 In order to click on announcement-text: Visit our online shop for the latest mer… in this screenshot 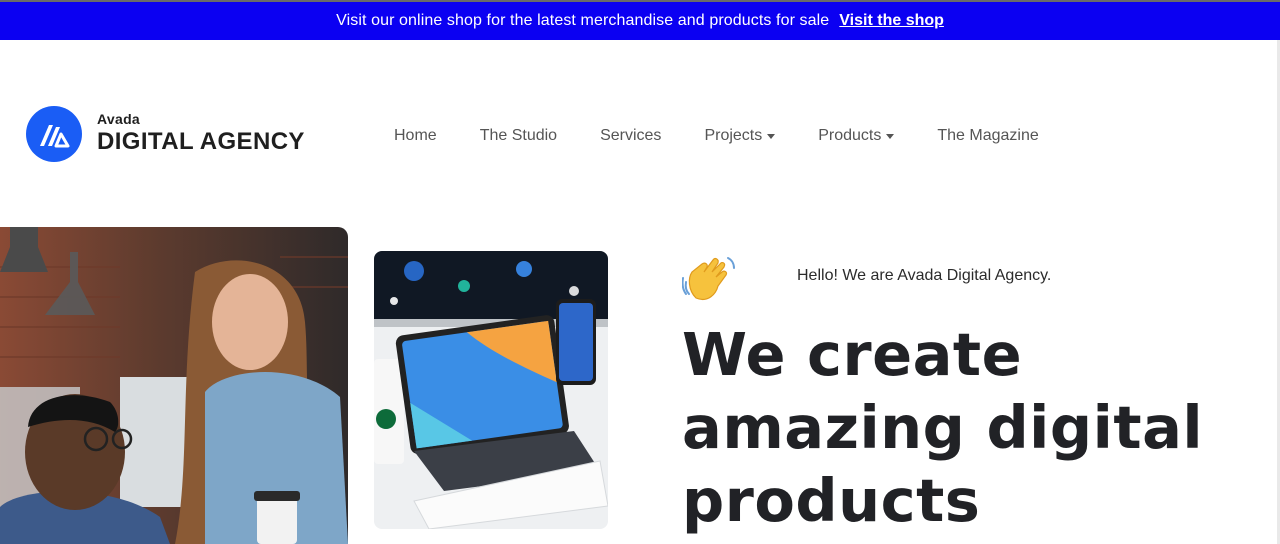, I will do `click(583, 20)`.